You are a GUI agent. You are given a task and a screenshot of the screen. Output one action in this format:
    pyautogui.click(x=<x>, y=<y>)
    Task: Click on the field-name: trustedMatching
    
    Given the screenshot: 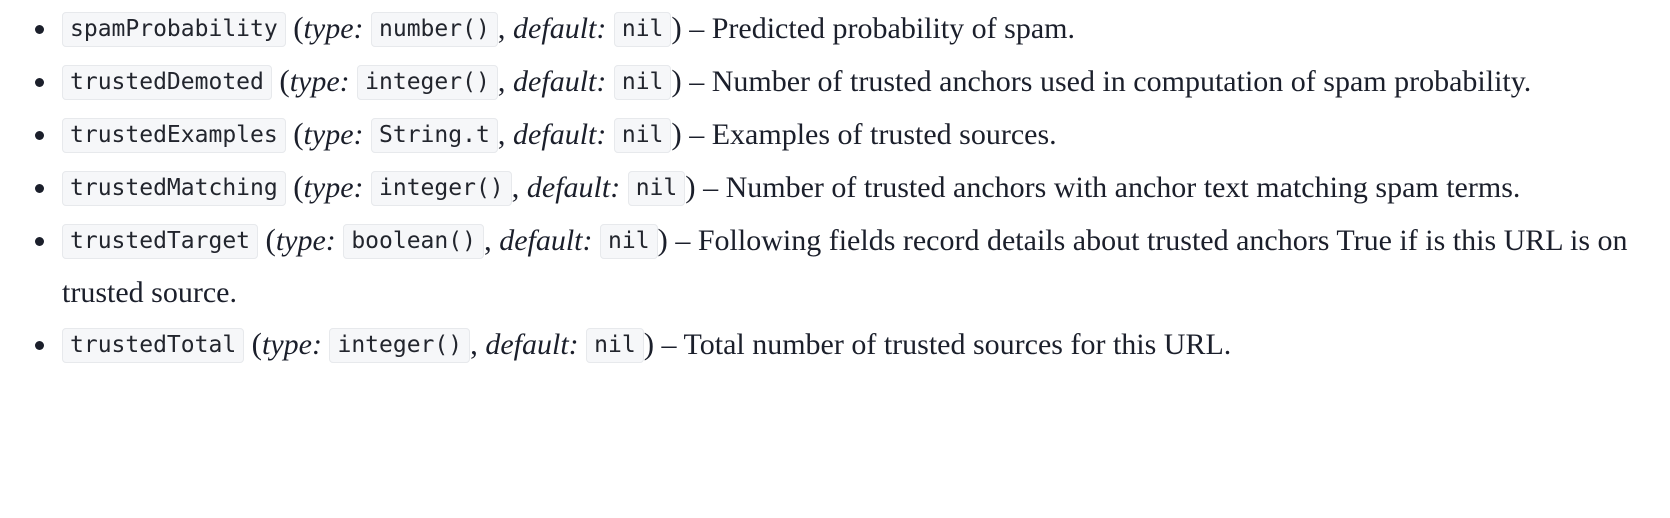 What is the action you would take?
    pyautogui.click(x=174, y=188)
    